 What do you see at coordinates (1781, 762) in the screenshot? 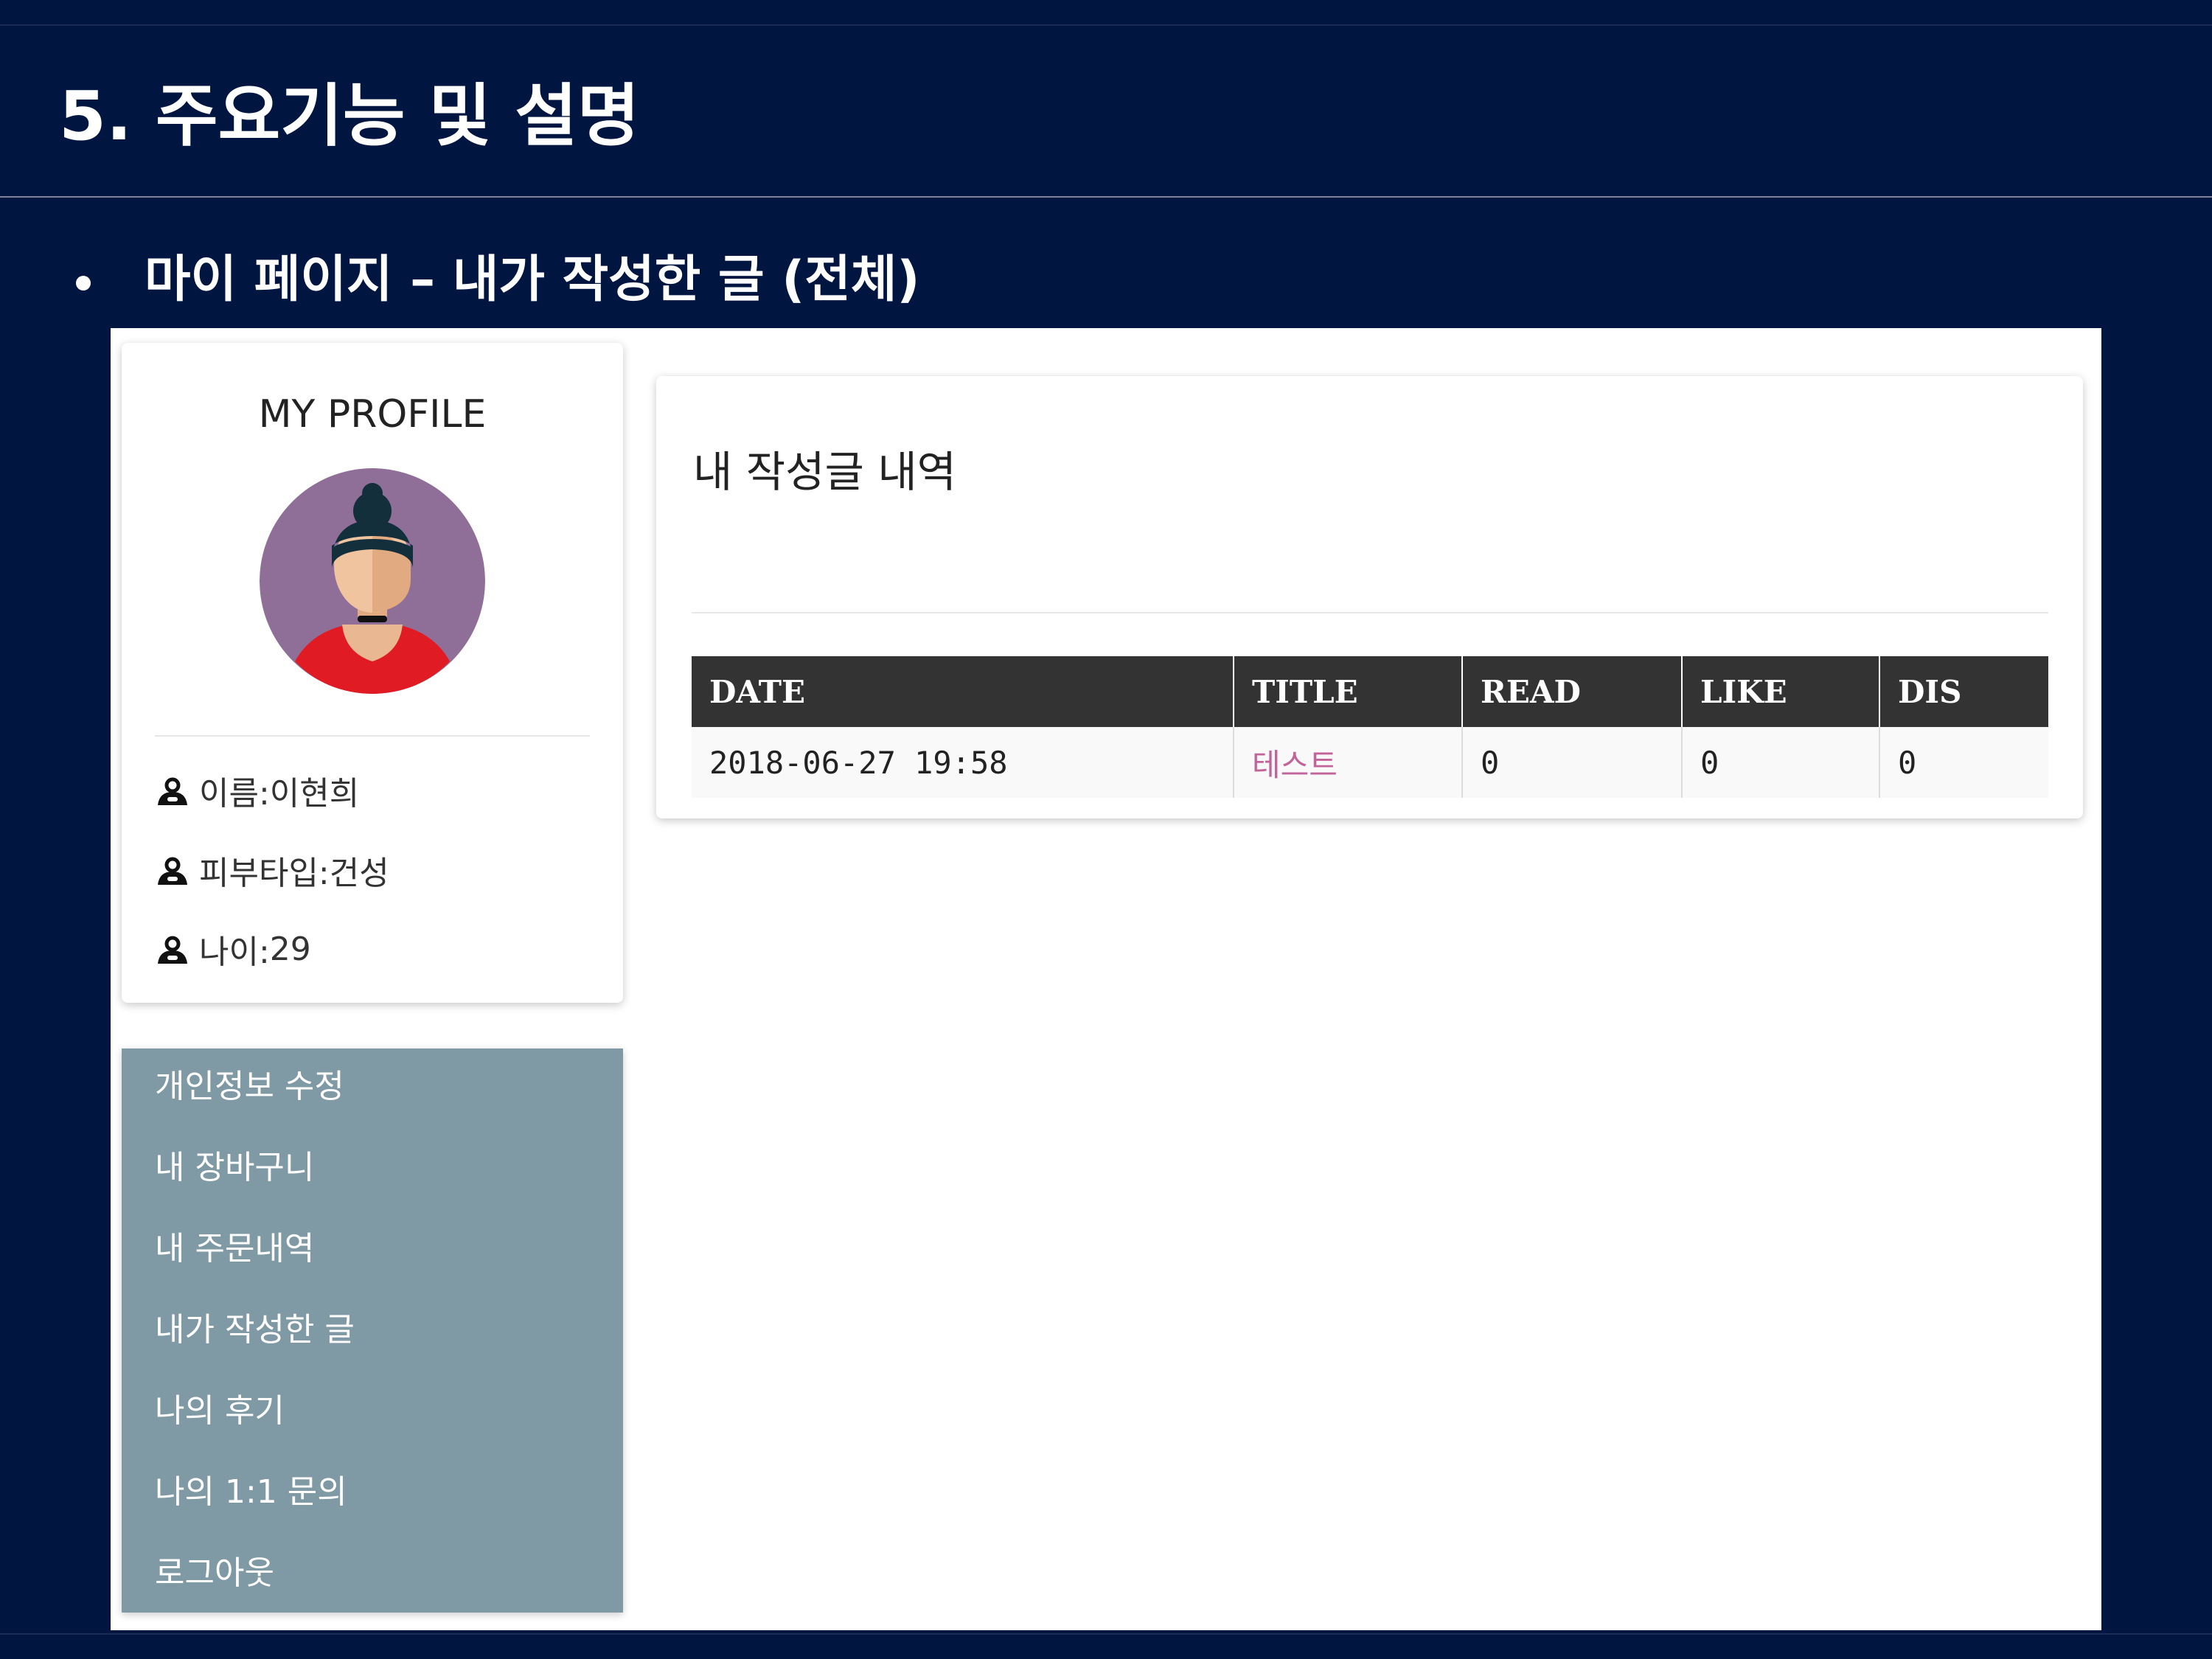
I see `cell-like: 0` at bounding box center [1781, 762].